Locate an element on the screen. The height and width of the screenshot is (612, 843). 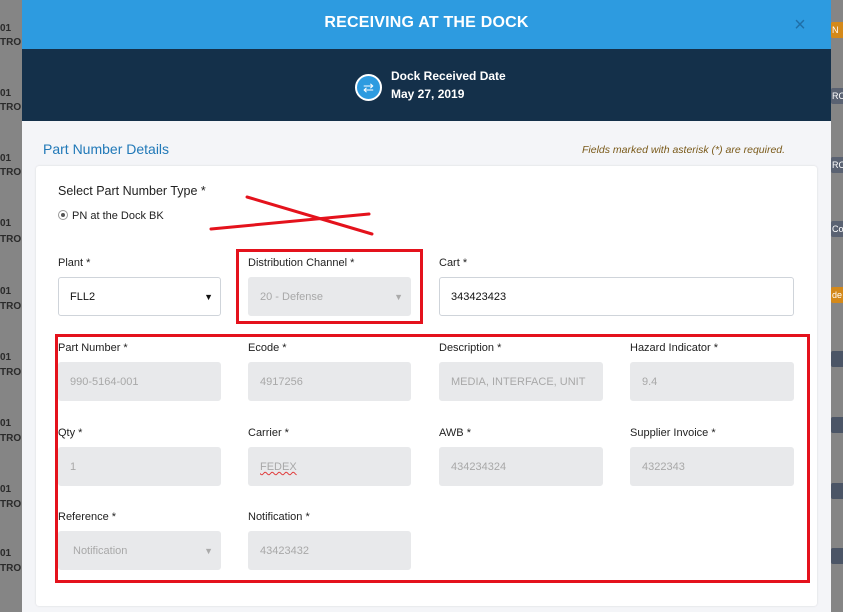
plant-select: FLL2 ▼ is located at coordinates (139, 296).